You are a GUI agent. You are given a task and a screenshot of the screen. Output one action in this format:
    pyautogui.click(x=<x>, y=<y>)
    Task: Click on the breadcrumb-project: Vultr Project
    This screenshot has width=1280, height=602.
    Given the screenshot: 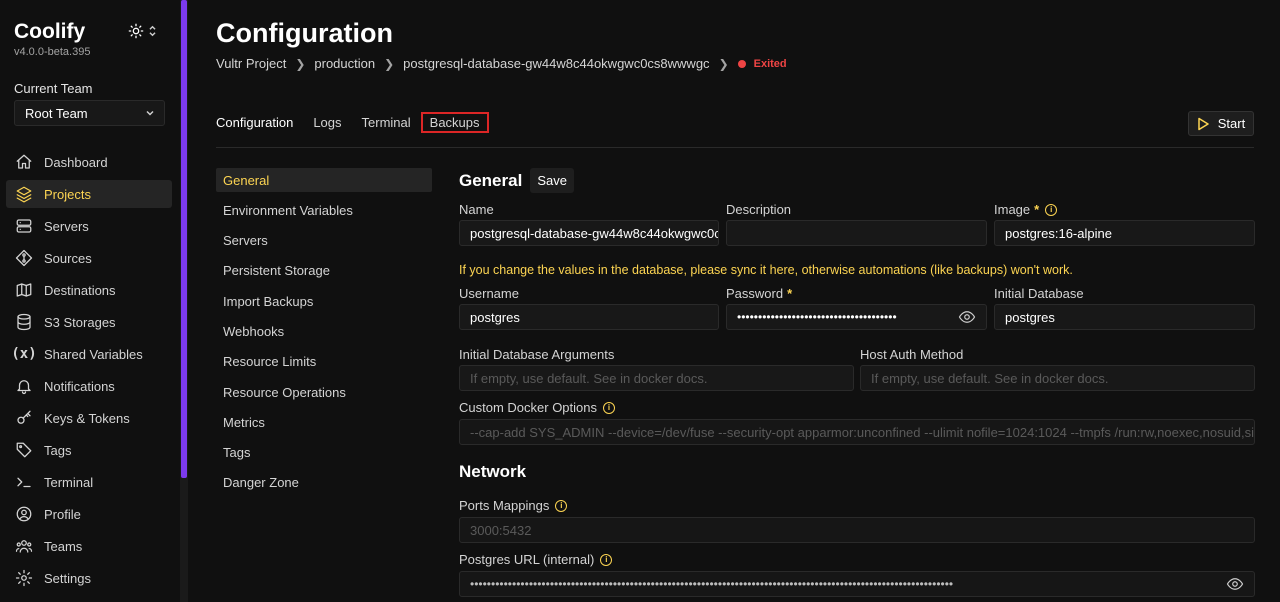 What is the action you would take?
    pyautogui.click(x=251, y=63)
    